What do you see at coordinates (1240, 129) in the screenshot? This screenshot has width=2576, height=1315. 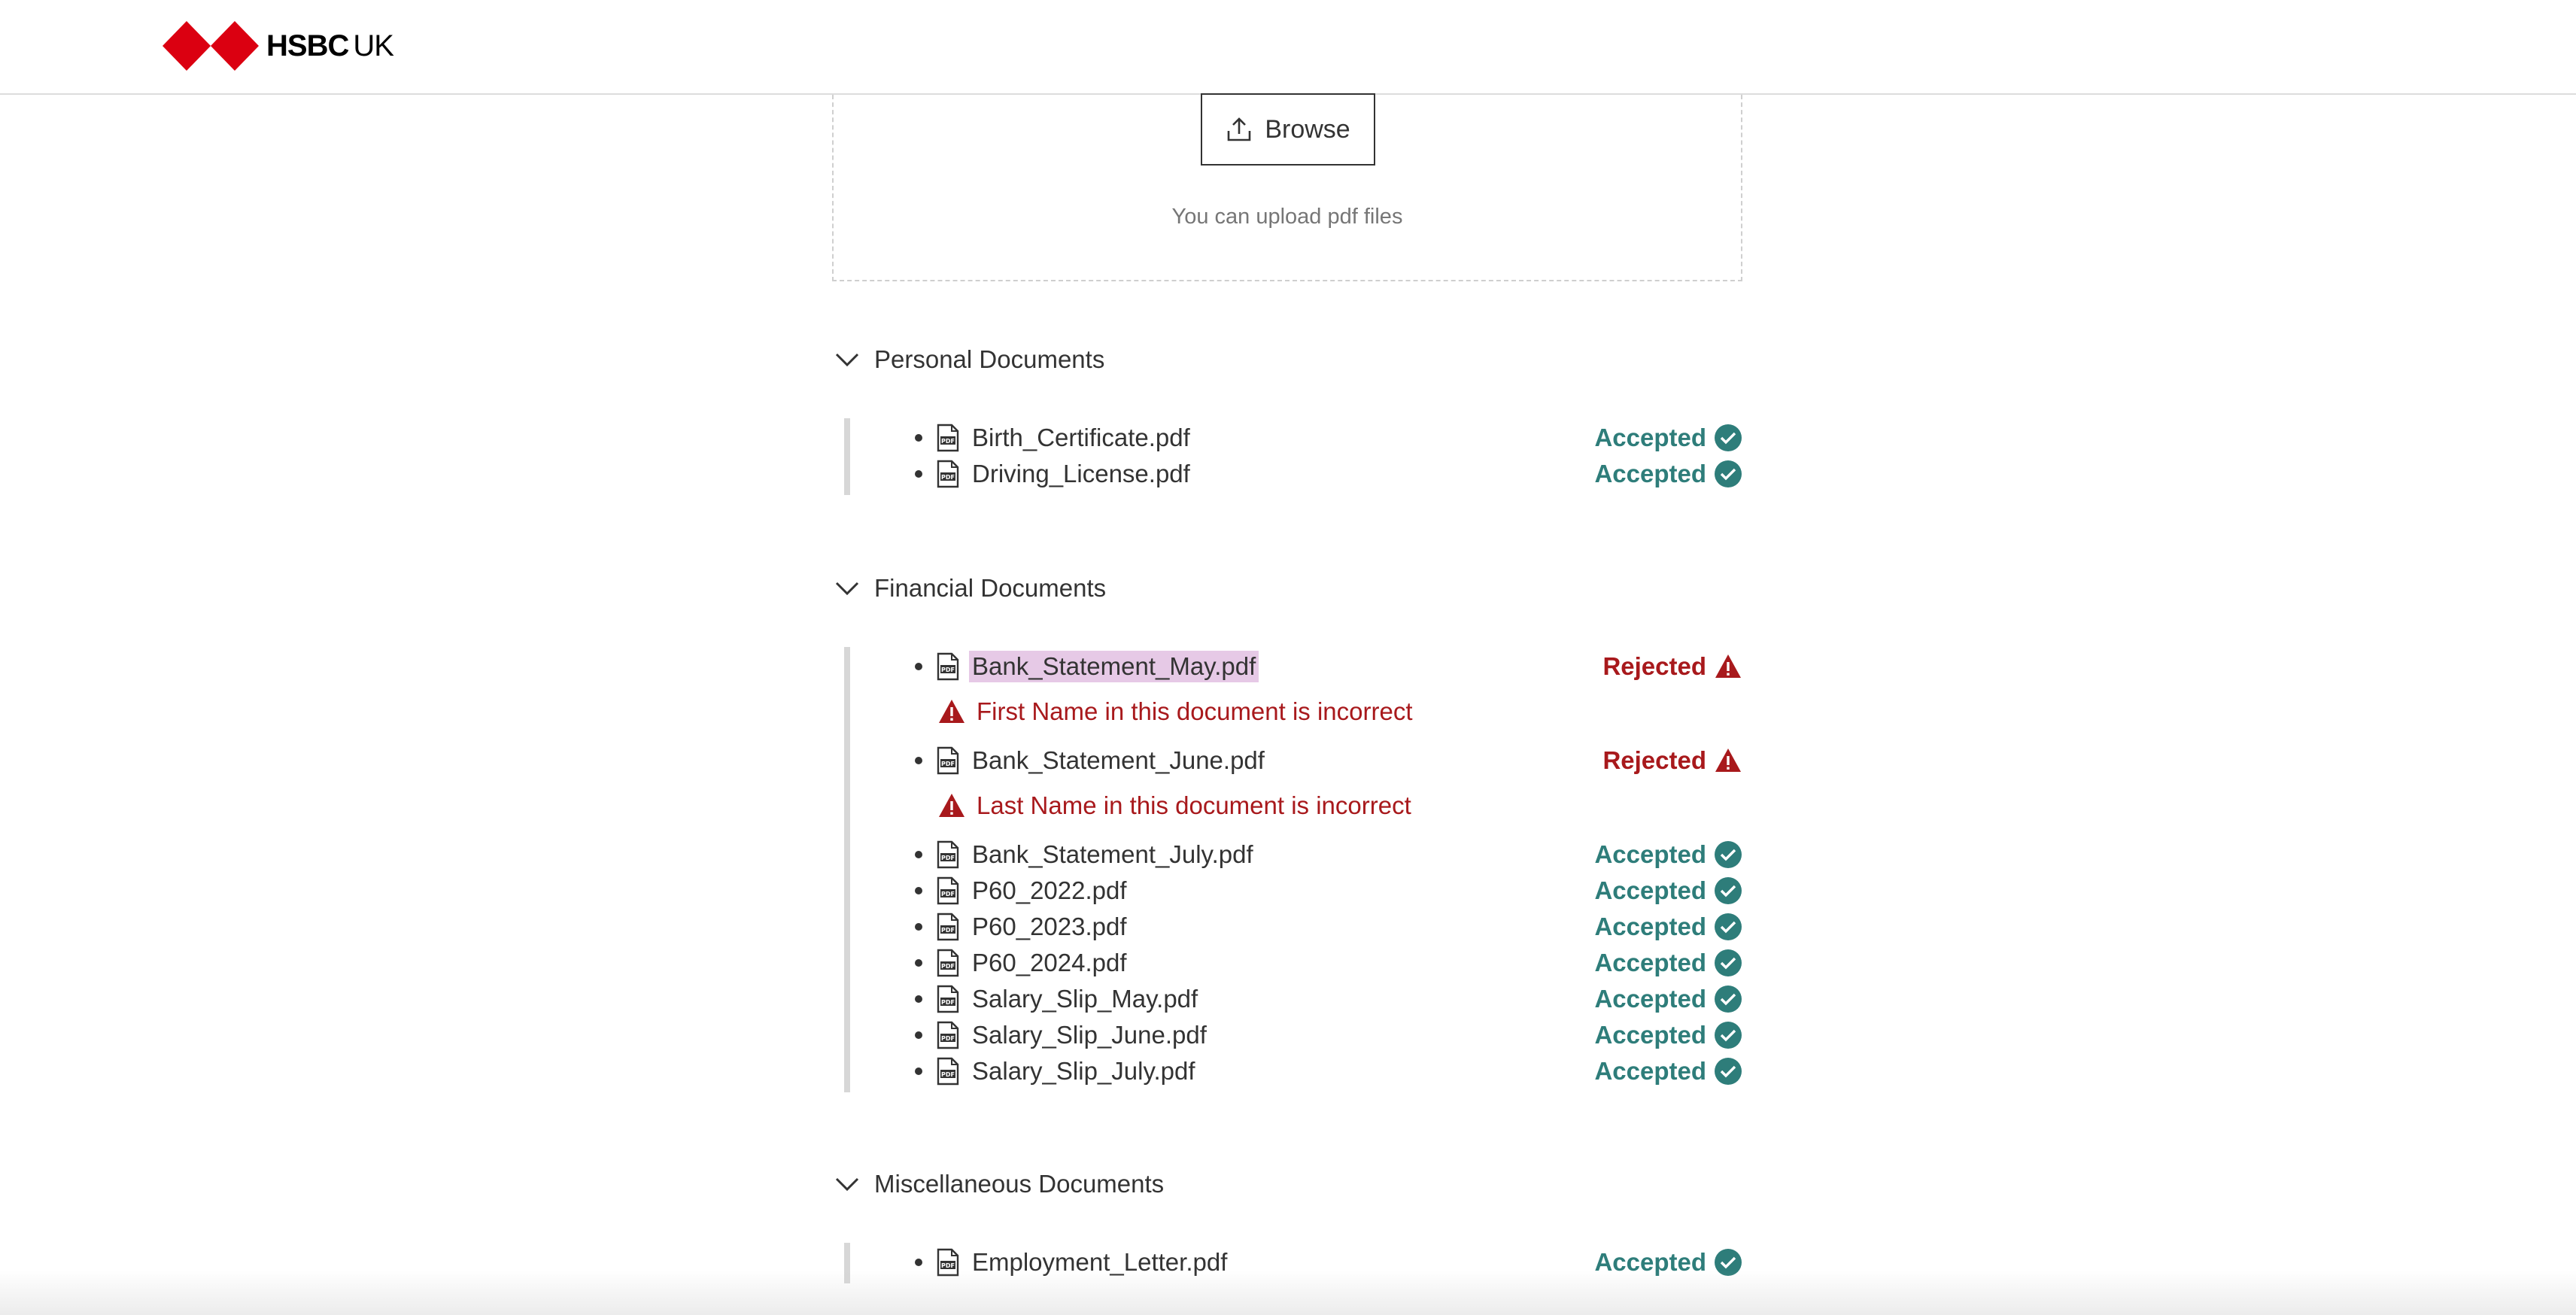 I see `upload-icon` at bounding box center [1240, 129].